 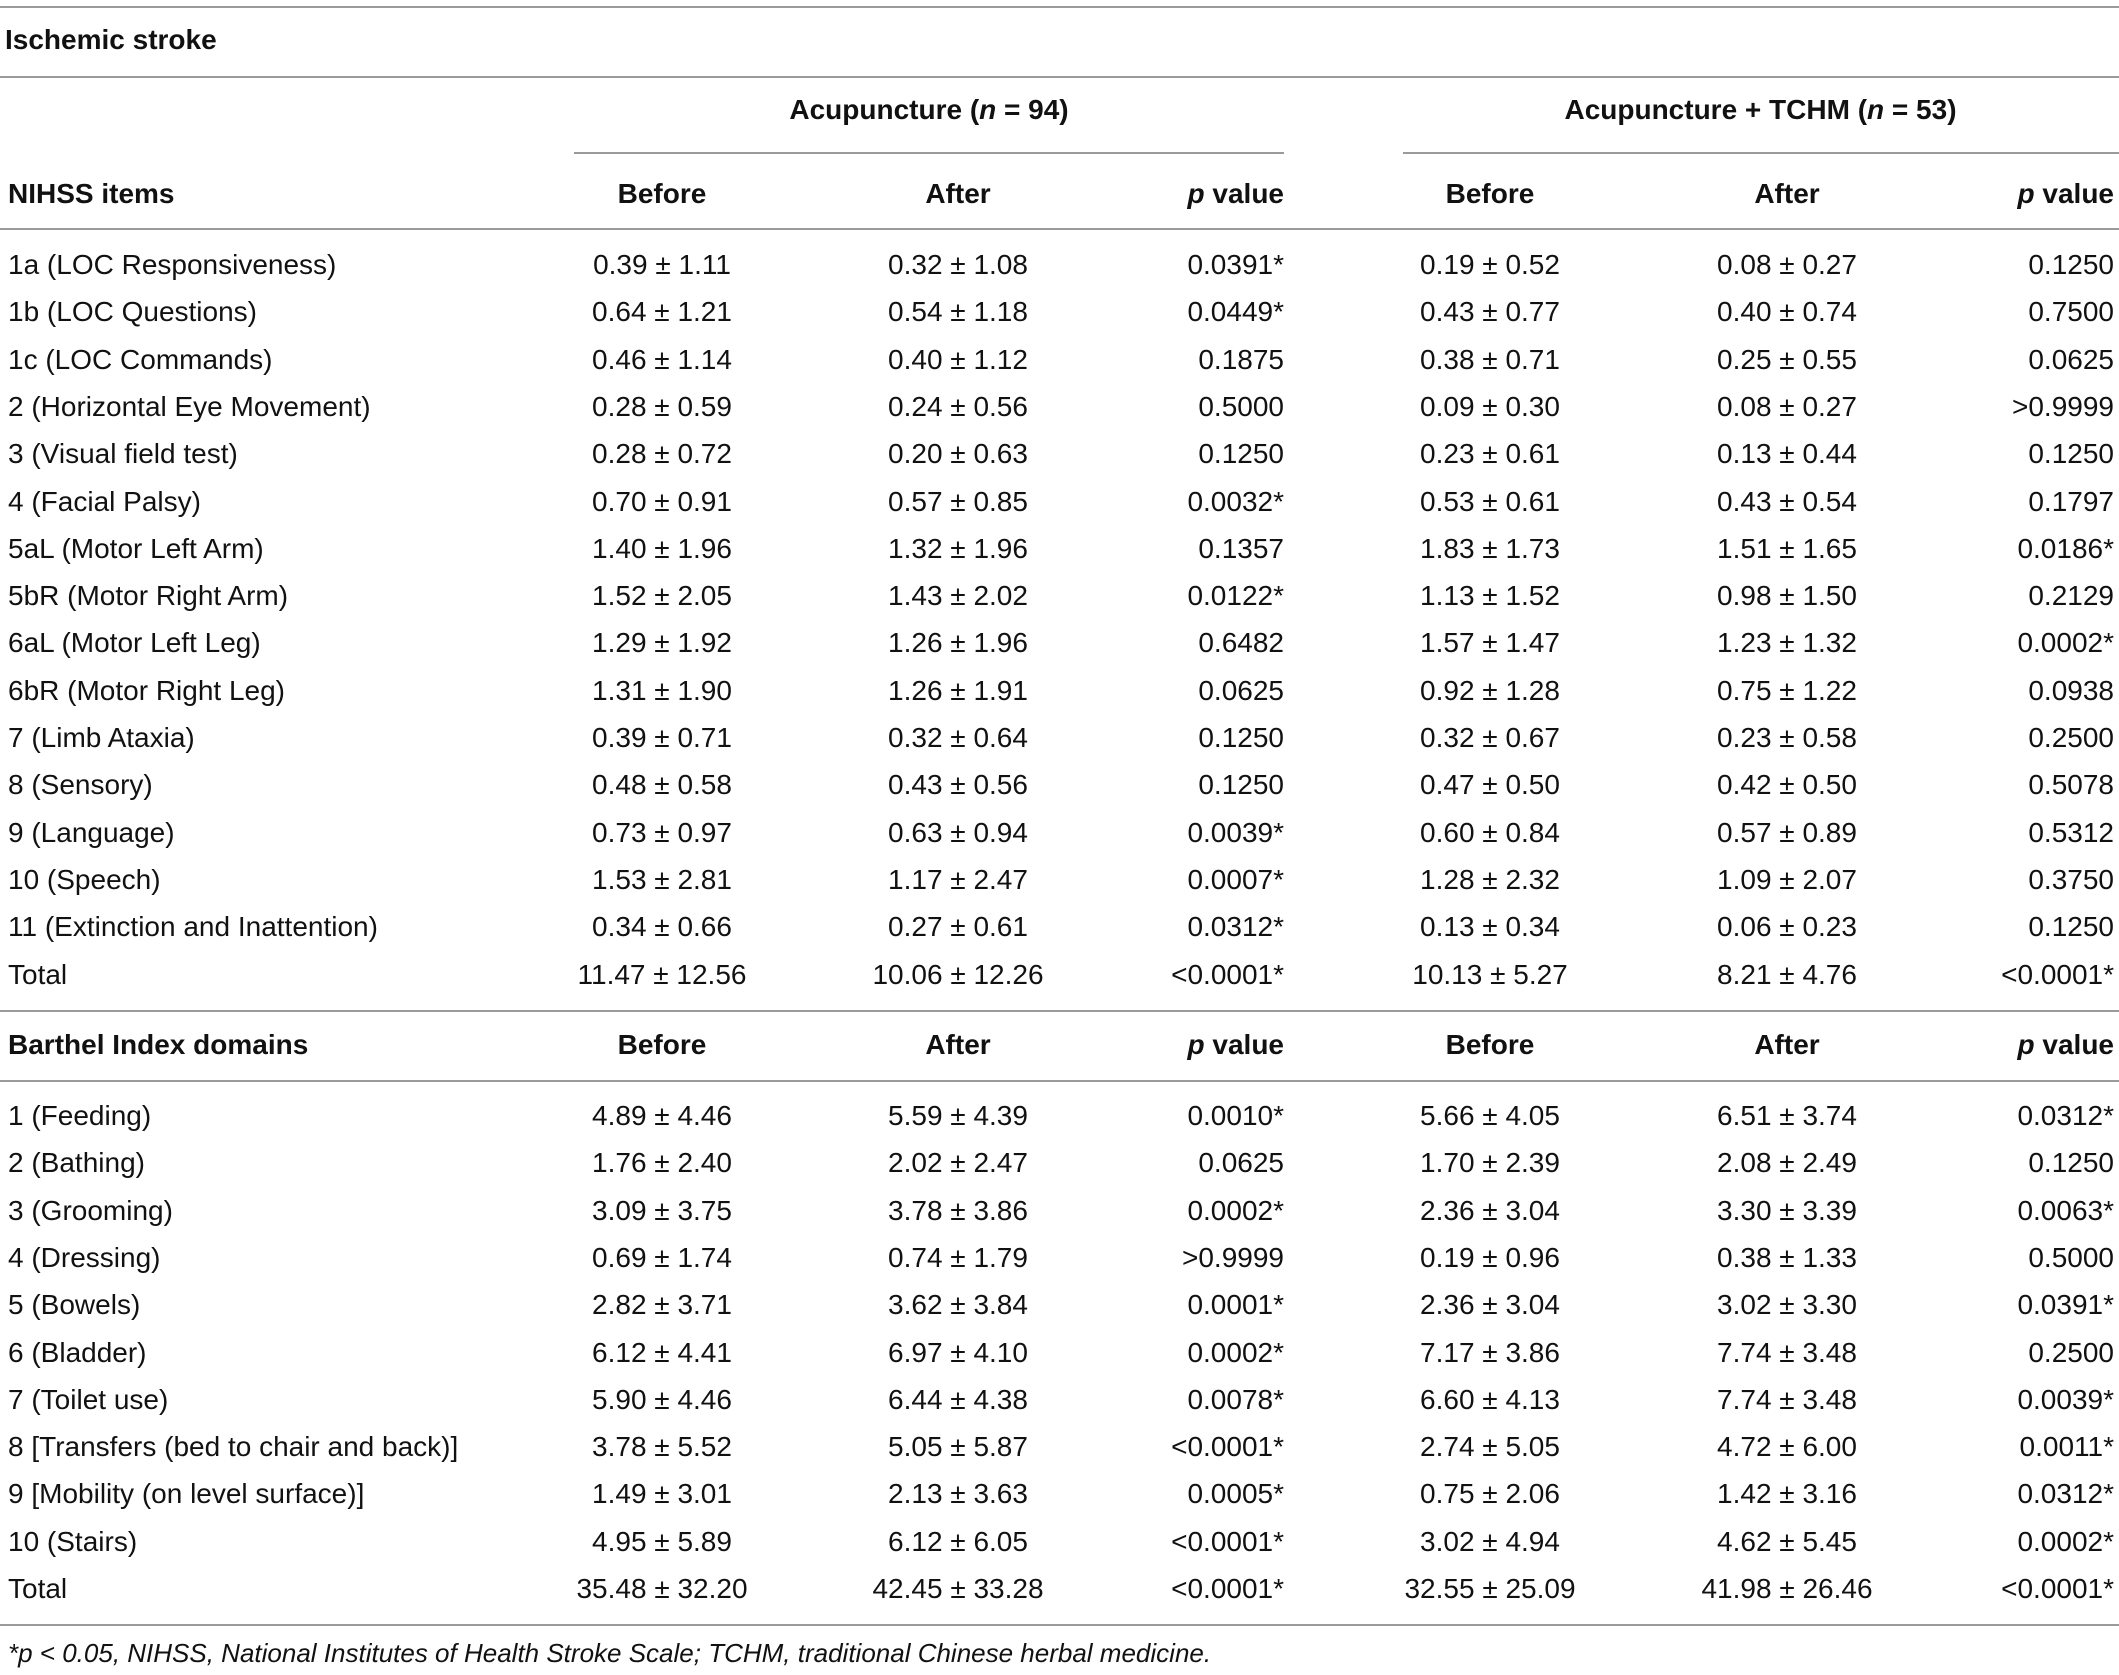 I want to click on row-label: 1a (LOC Responsiveness), so click(x=172, y=264).